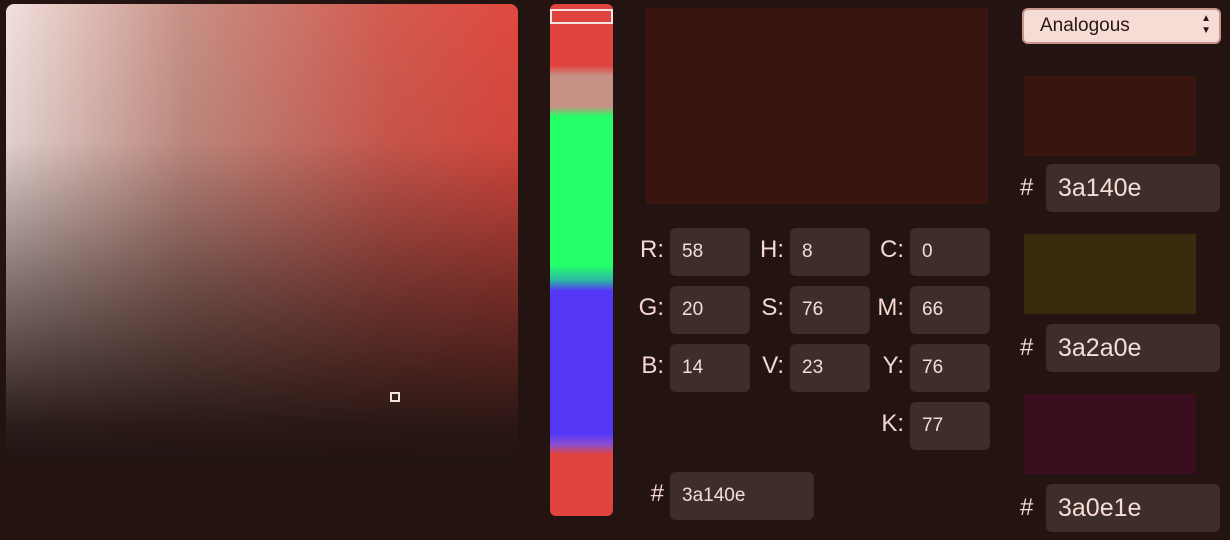 This screenshot has width=1230, height=540. Describe the element at coordinates (1133, 188) in the screenshot. I see `scheme-hex-1: 3a140e` at that location.